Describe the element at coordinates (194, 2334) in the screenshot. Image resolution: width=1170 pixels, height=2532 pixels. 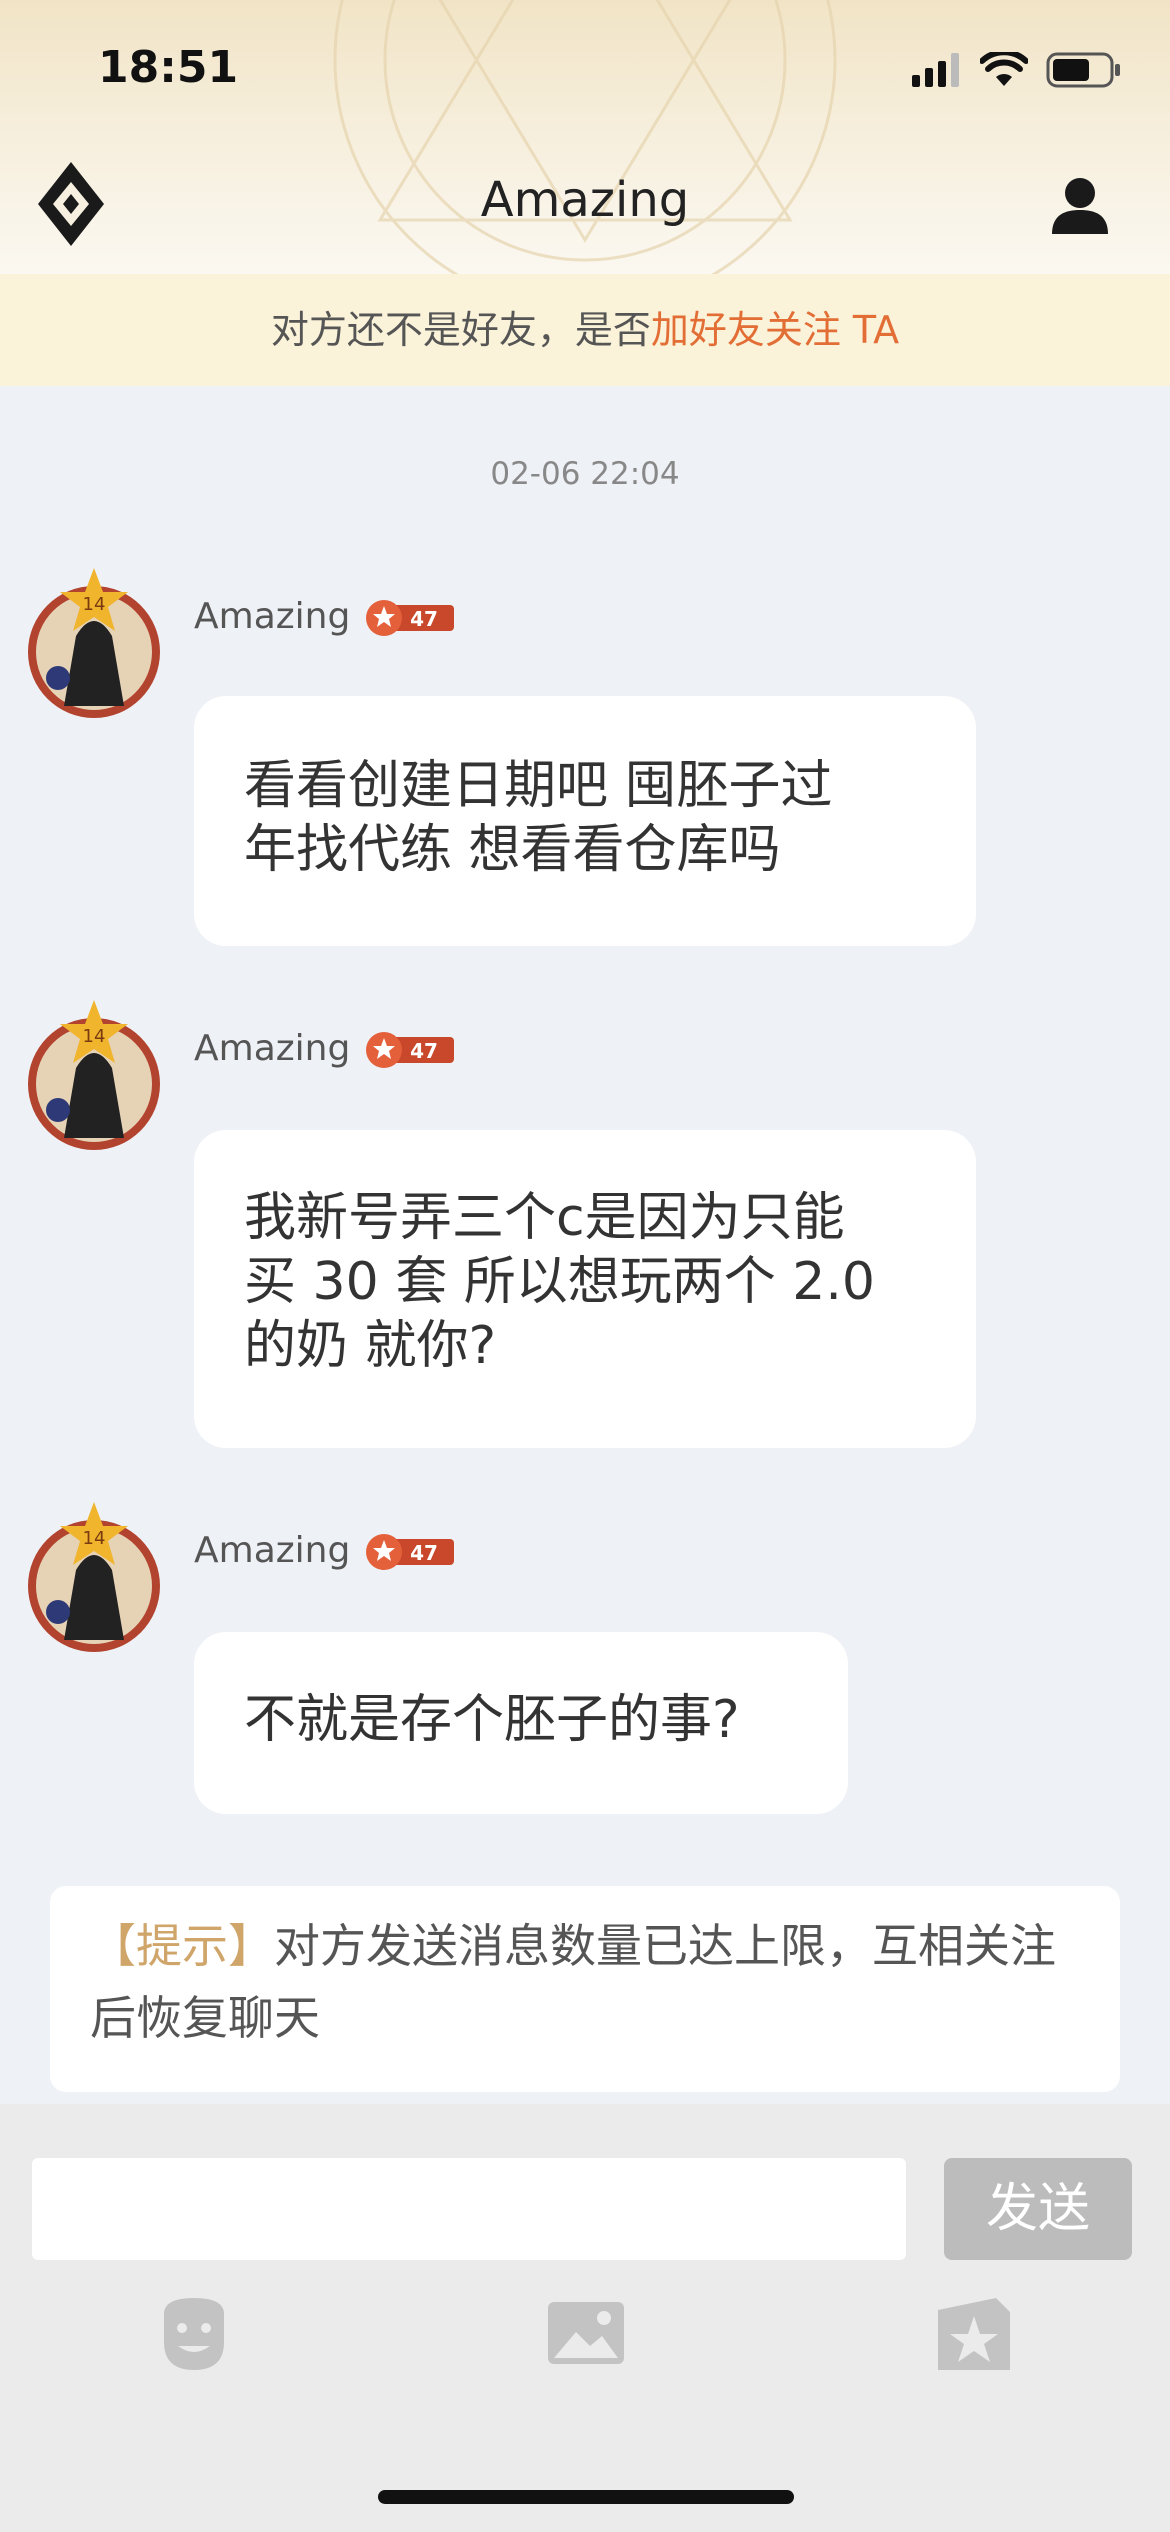
I see `emoji-icon` at that location.